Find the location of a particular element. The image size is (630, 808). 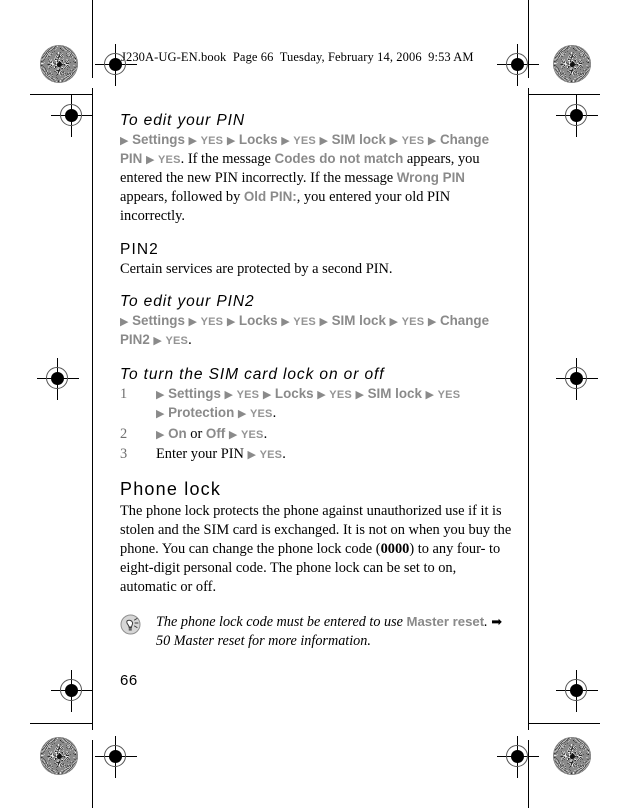

default-phone-lock-code: 0000 is located at coordinates (395, 548).